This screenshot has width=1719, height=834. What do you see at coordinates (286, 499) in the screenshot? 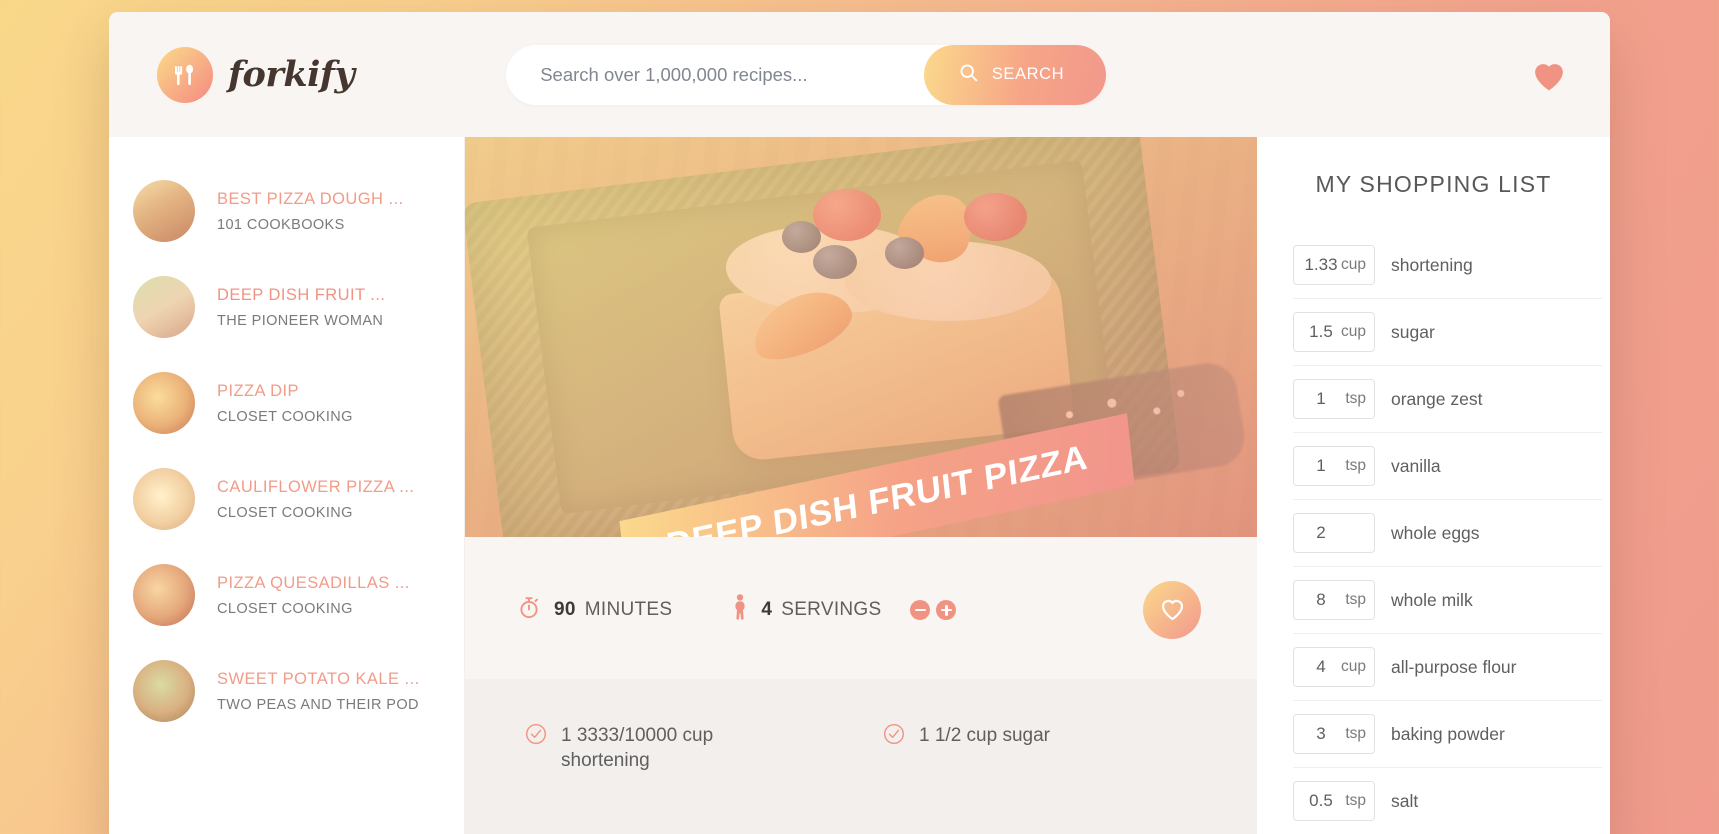
I see `result-item: CAULIFLOWER PIZZA ... CLOSET COOKING` at bounding box center [286, 499].